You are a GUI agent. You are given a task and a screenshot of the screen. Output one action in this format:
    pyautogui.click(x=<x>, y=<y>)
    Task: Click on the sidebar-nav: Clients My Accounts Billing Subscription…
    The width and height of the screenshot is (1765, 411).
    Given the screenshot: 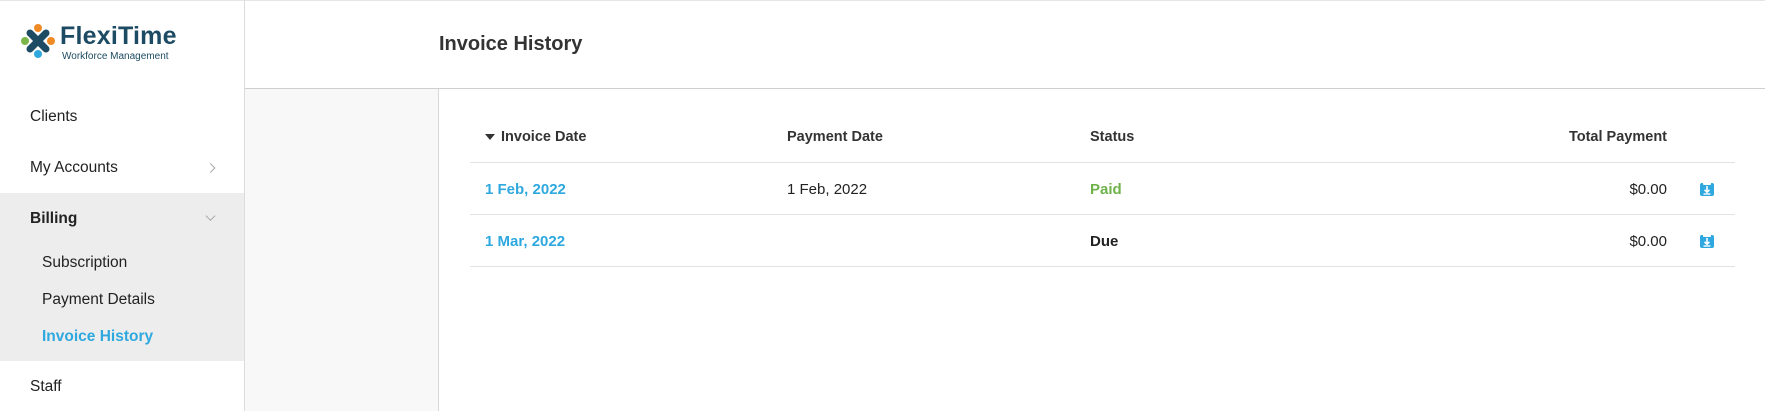 What is the action you would take?
    pyautogui.click(x=122, y=251)
    